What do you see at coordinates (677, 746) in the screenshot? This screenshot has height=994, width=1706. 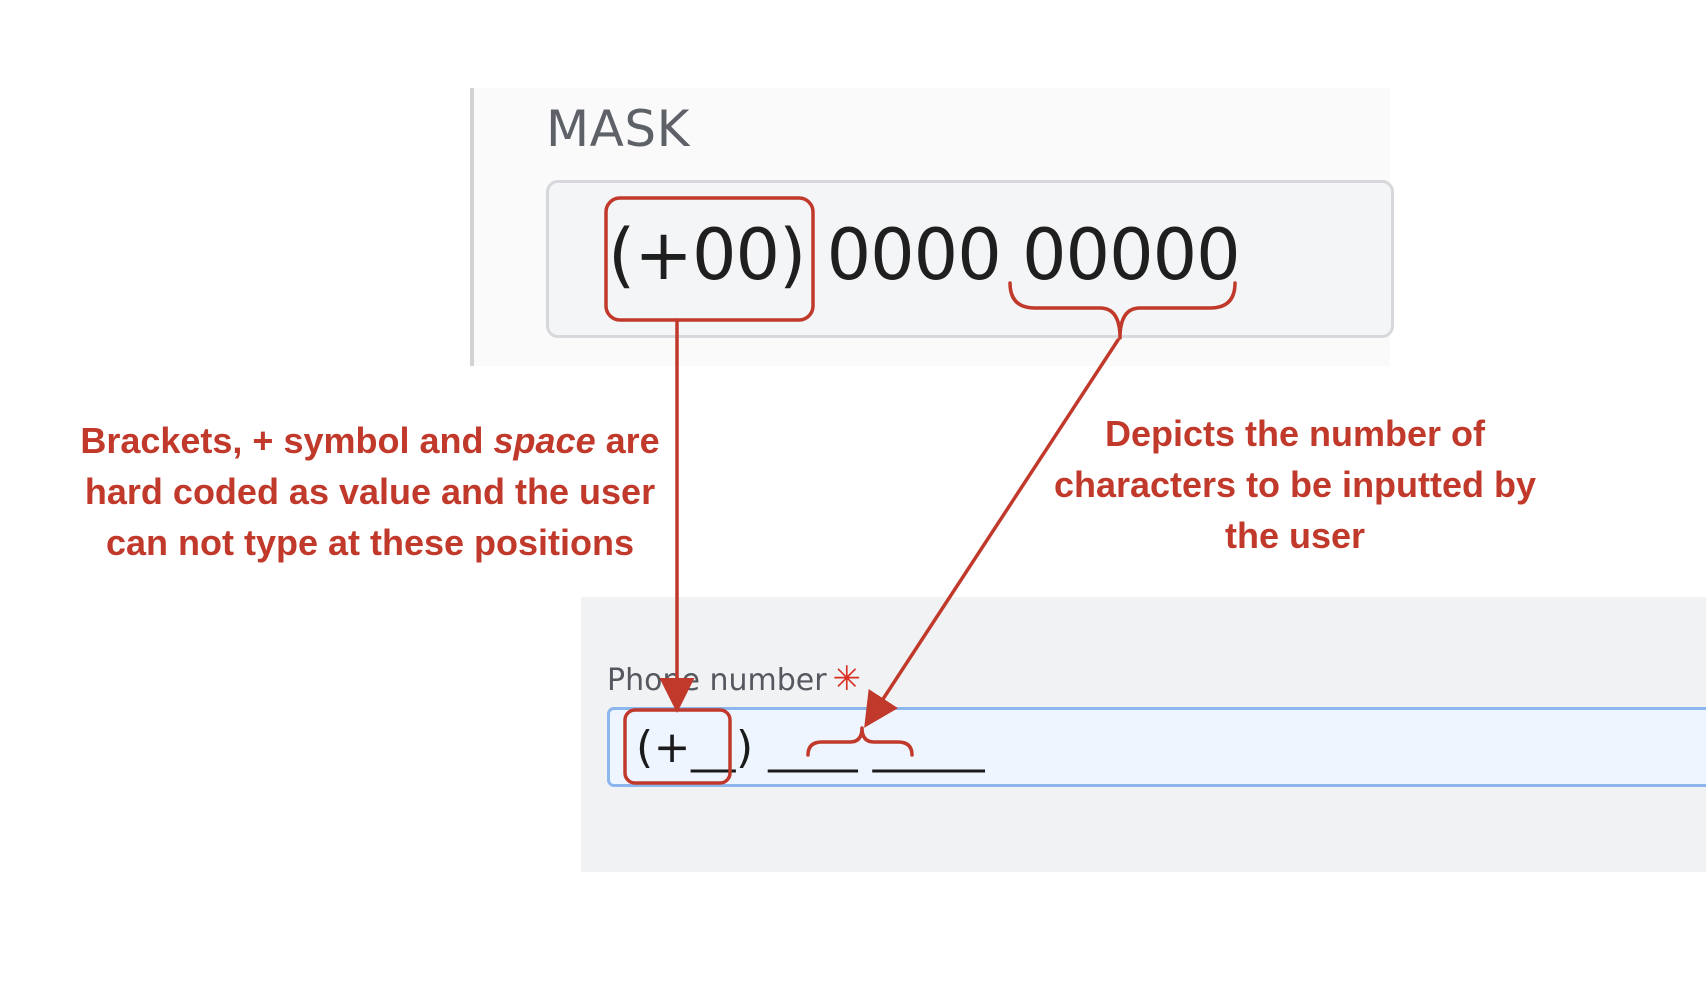 I see `input-prefix-highlight-box` at bounding box center [677, 746].